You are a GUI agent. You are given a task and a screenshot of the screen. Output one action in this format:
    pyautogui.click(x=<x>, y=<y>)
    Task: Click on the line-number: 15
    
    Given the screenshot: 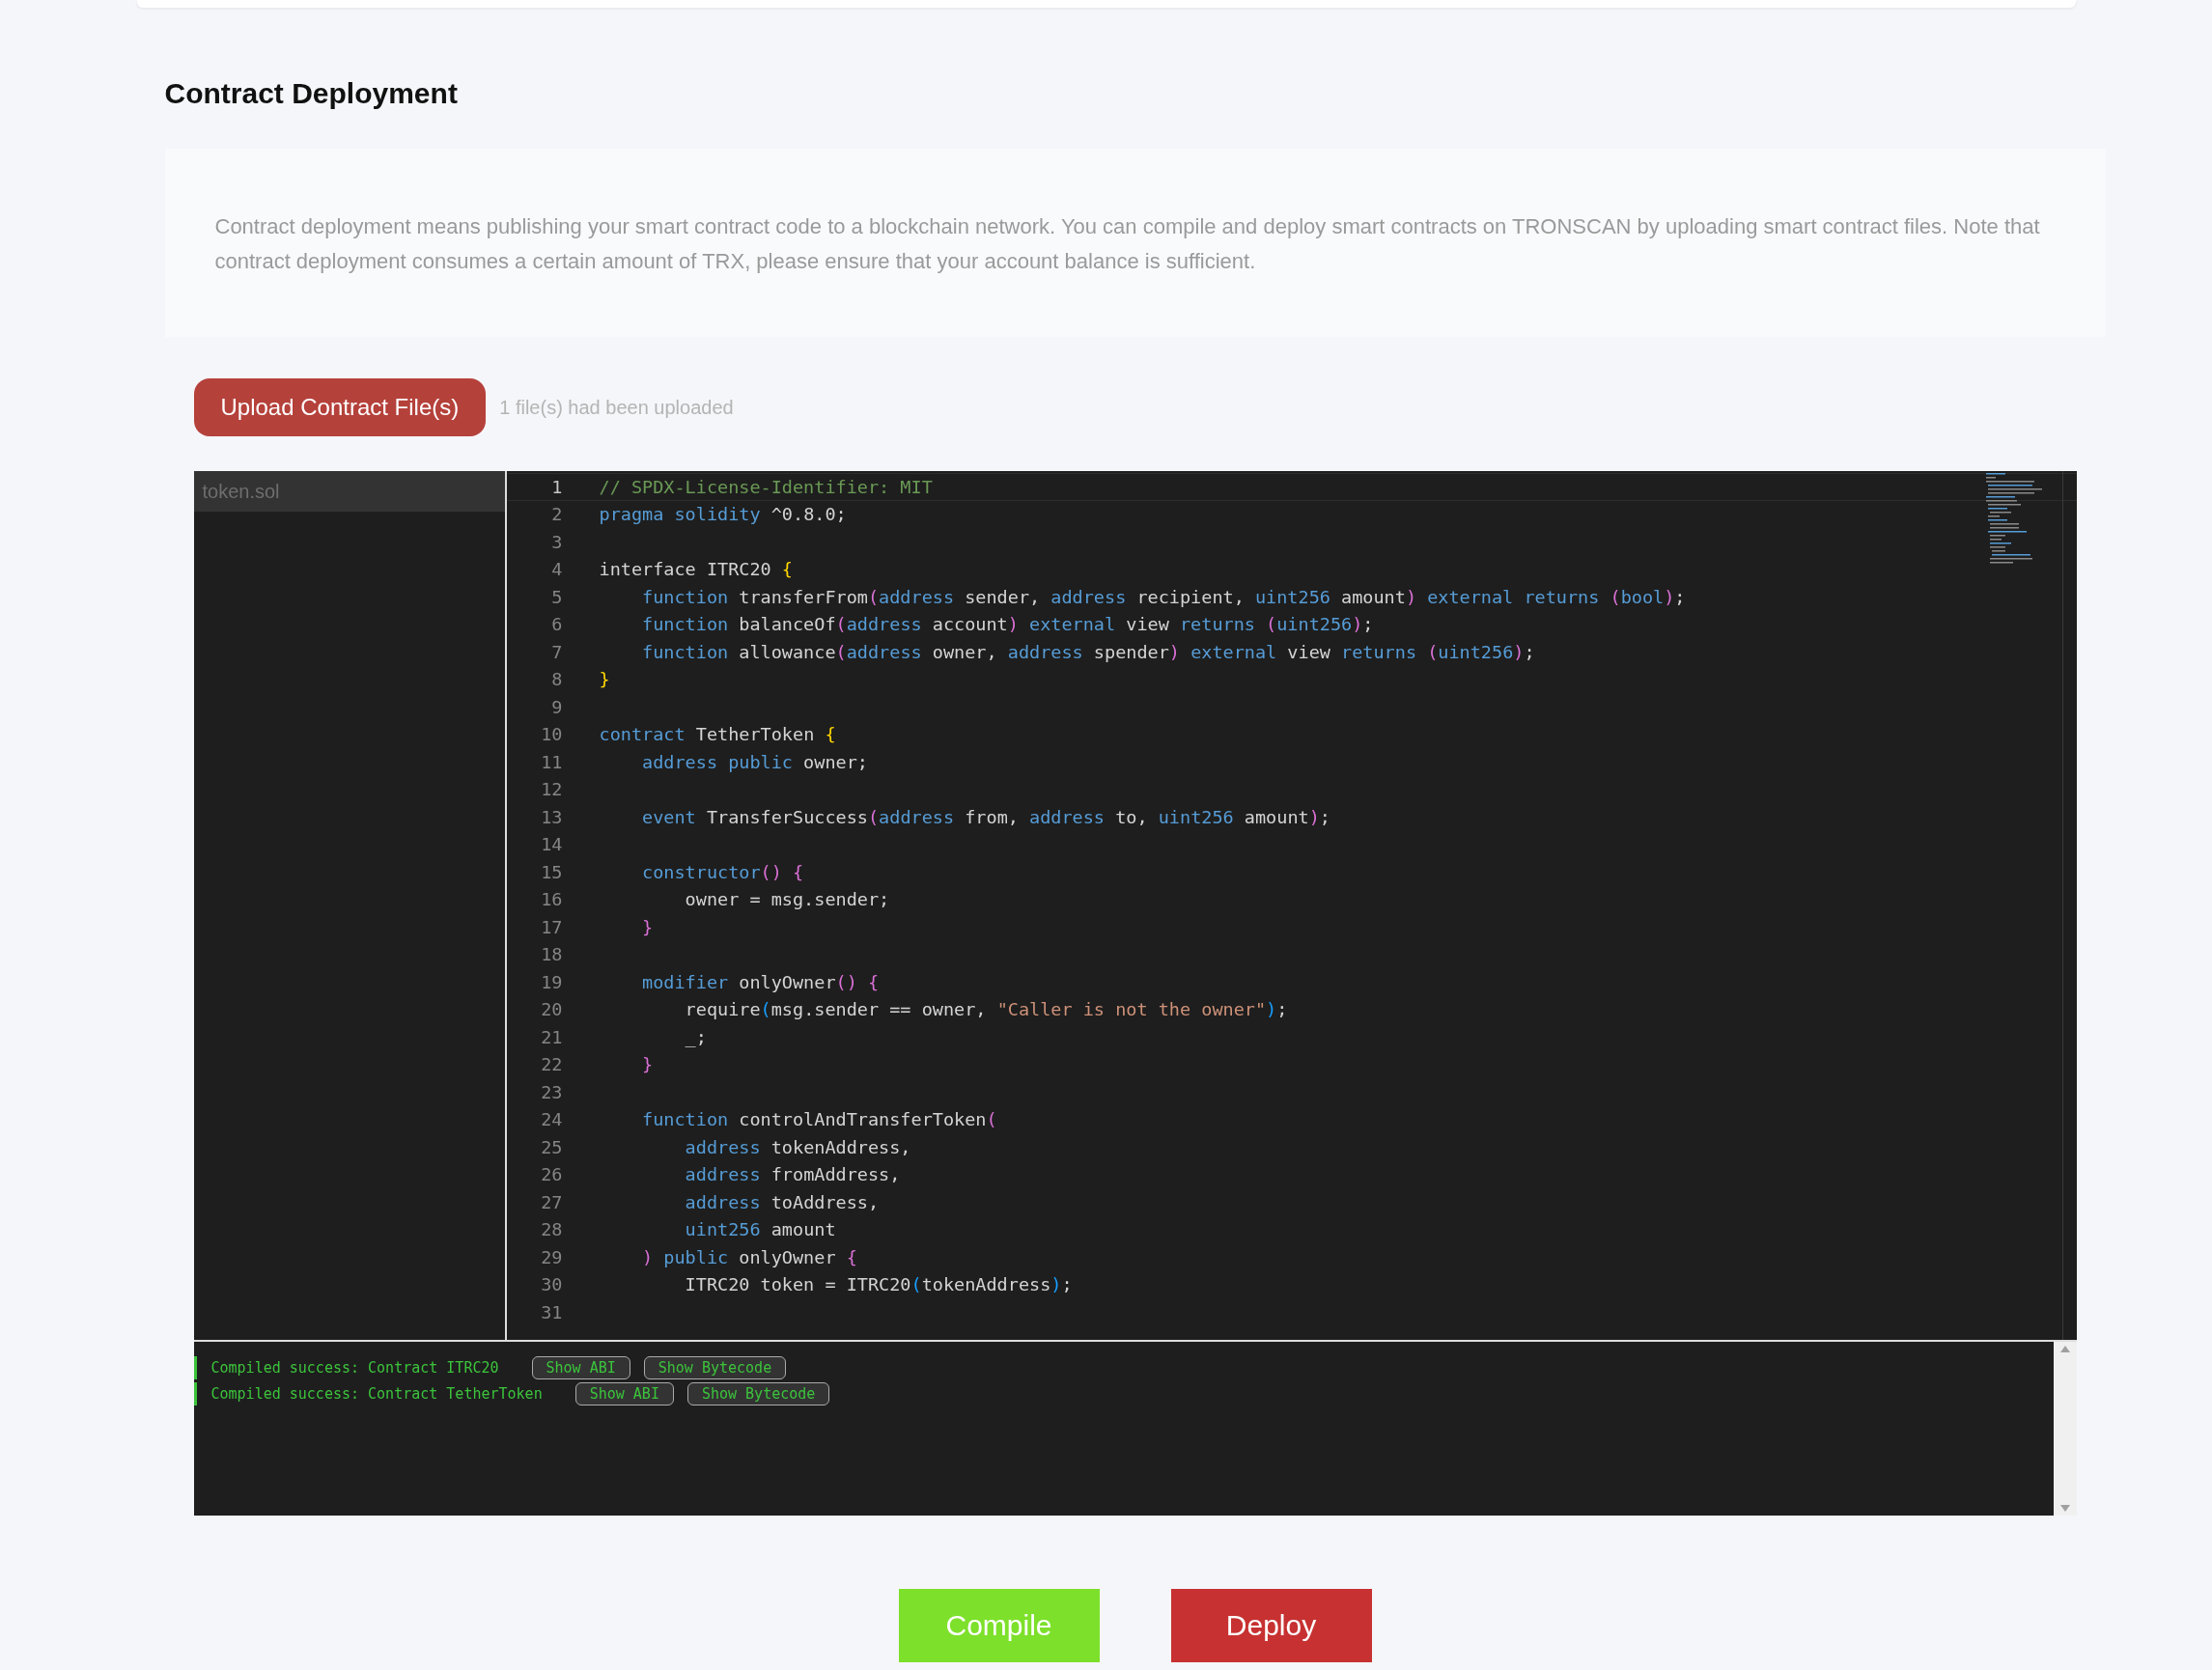 What is the action you would take?
    pyautogui.click(x=552, y=871)
    